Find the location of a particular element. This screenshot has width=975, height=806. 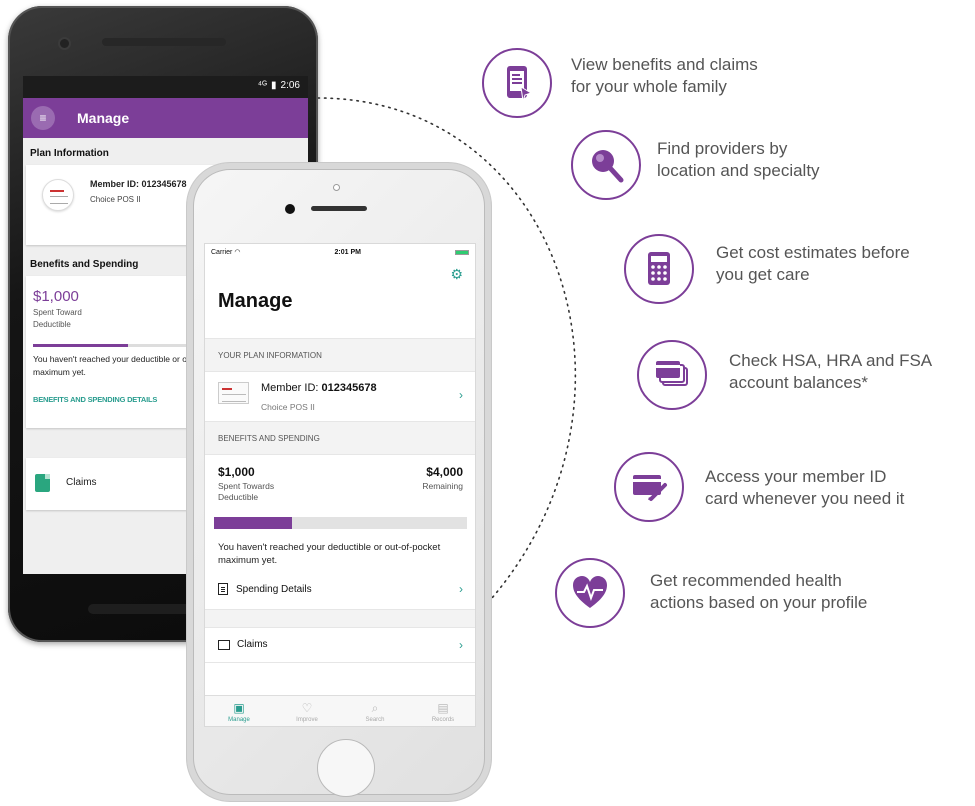

phone-document-icon is located at coordinates (517, 83).